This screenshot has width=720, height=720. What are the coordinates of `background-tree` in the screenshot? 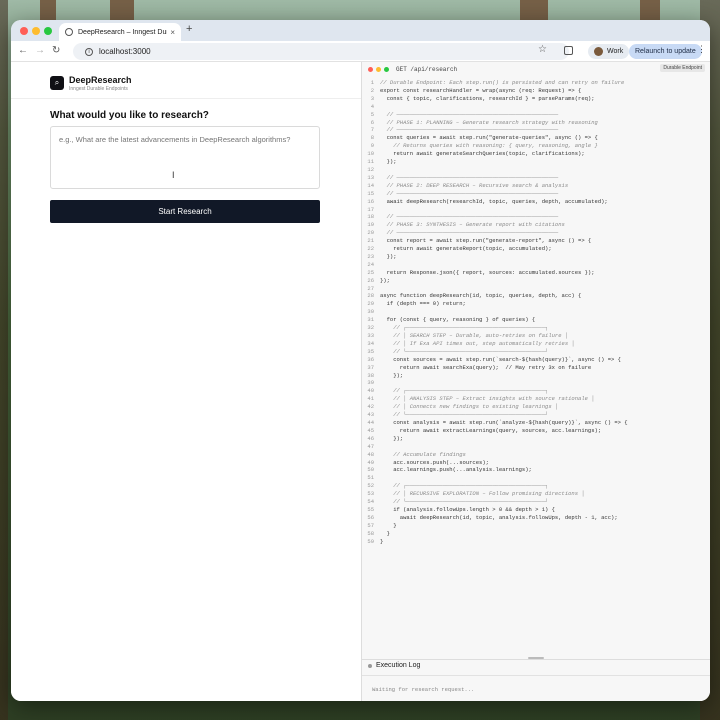 It's located at (534, 10).